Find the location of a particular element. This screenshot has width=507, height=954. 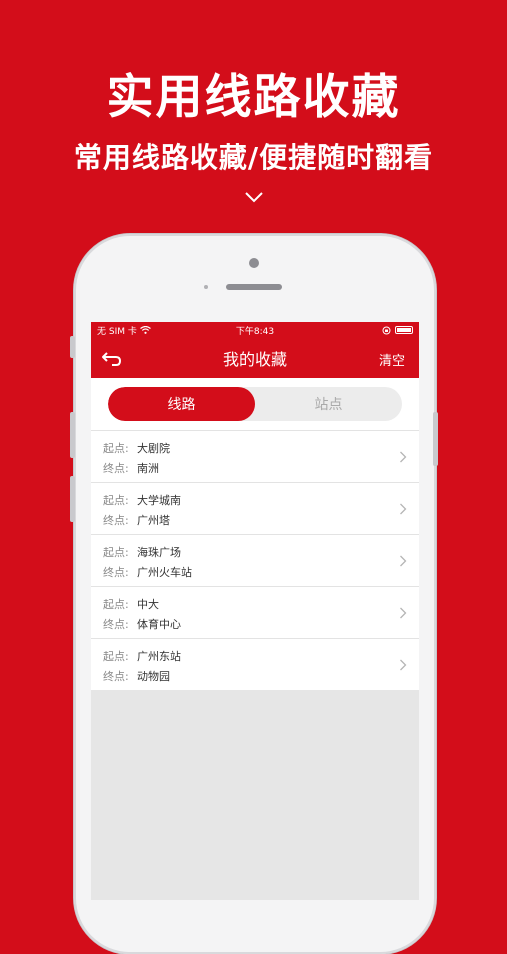

orientation-lock-icon is located at coordinates (386, 330).